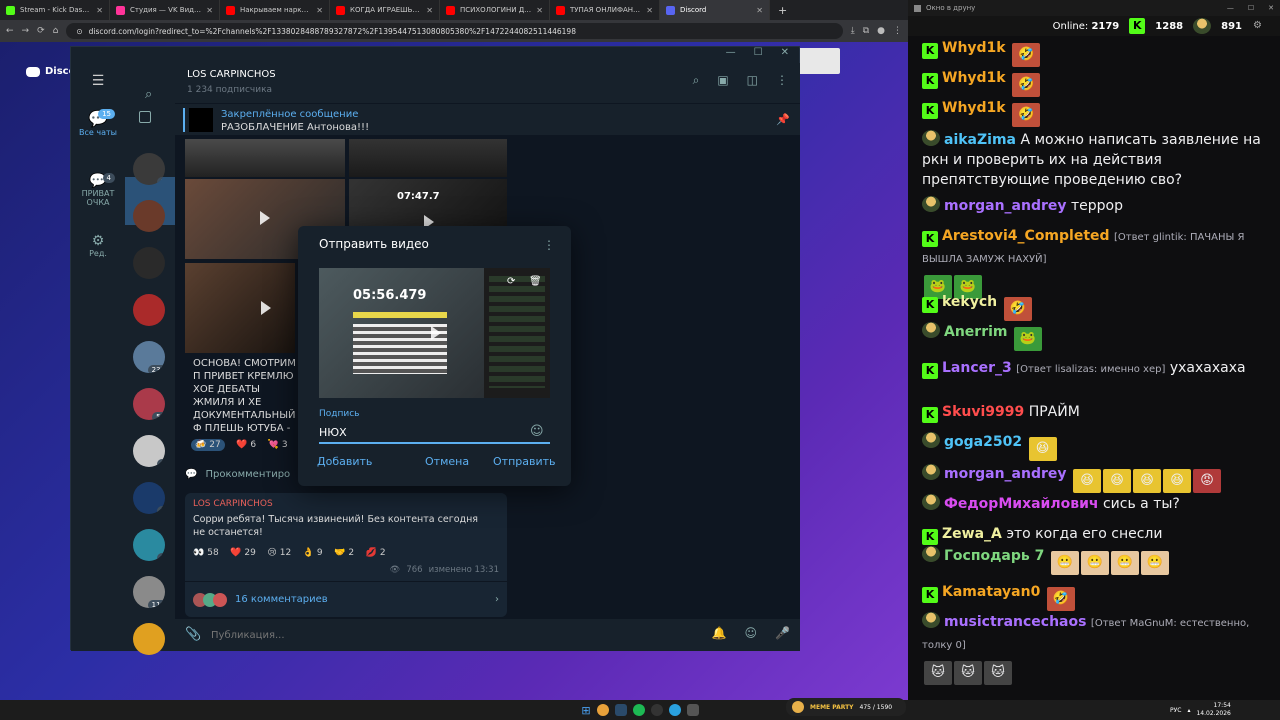 This screenshot has height=720, width=1280. Describe the element at coordinates (279, 553) in the screenshot. I see `reaction: 😢 12` at that location.